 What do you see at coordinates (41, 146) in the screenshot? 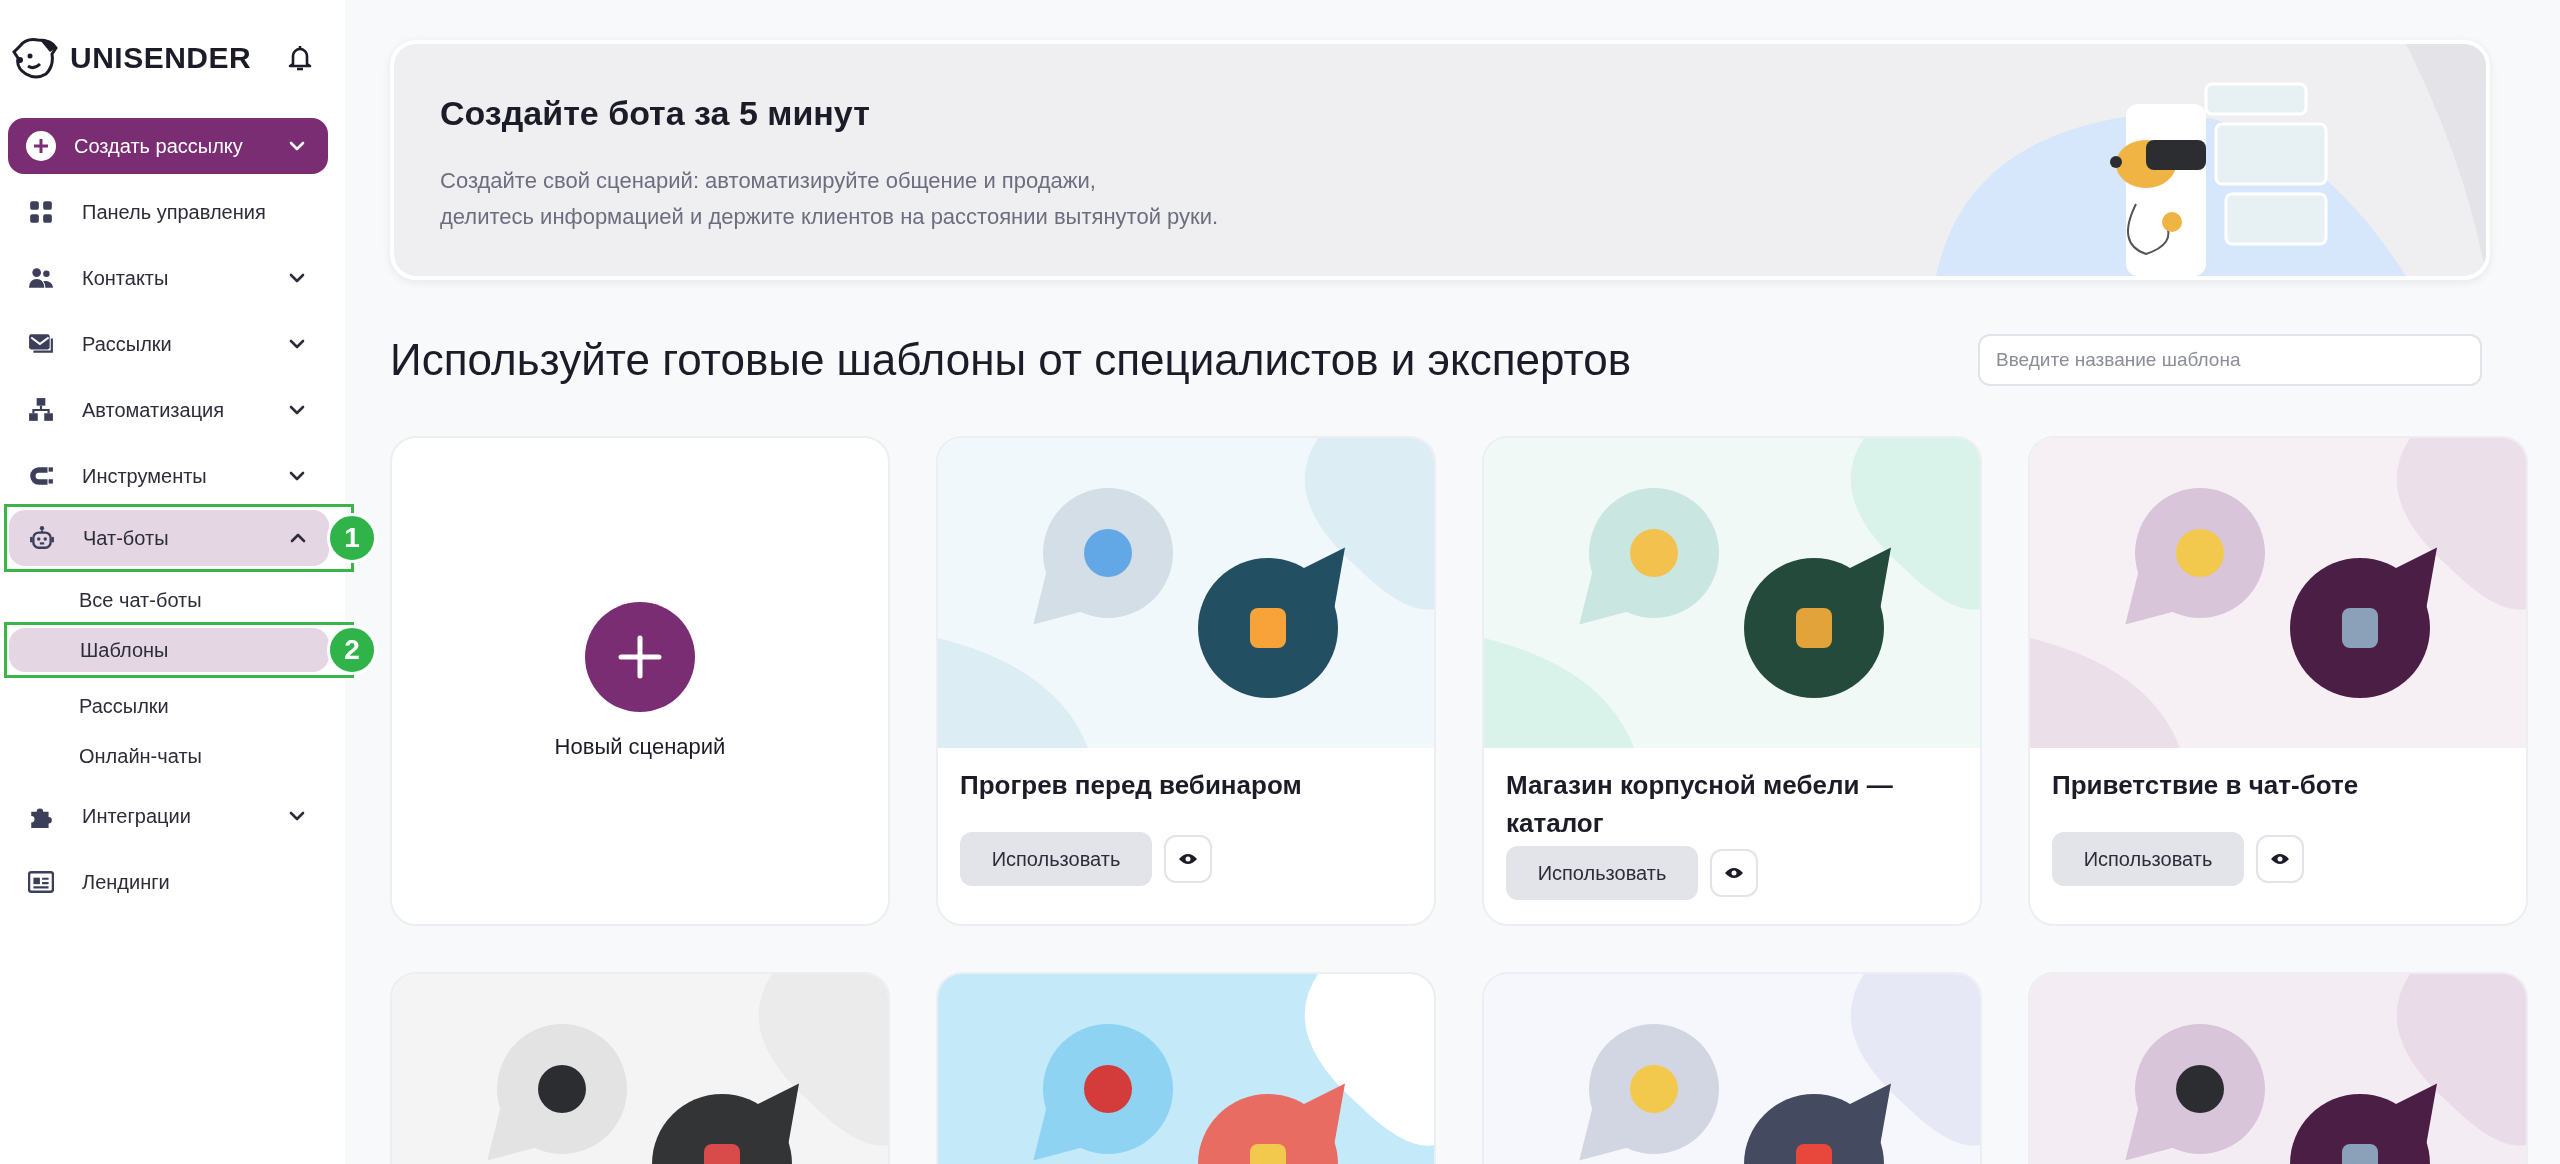
I see `plus-icon` at bounding box center [41, 146].